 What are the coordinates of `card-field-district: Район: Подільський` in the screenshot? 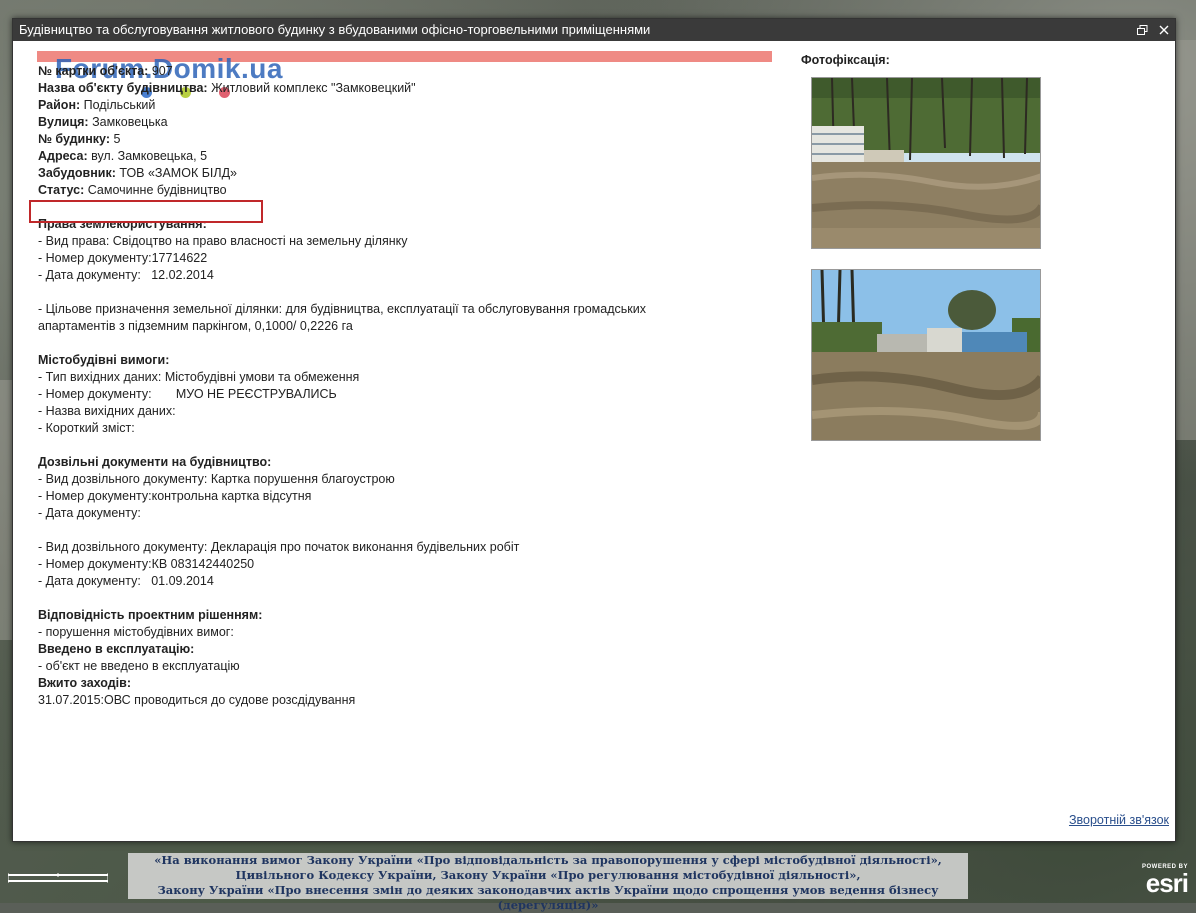 It's located at (97, 105).